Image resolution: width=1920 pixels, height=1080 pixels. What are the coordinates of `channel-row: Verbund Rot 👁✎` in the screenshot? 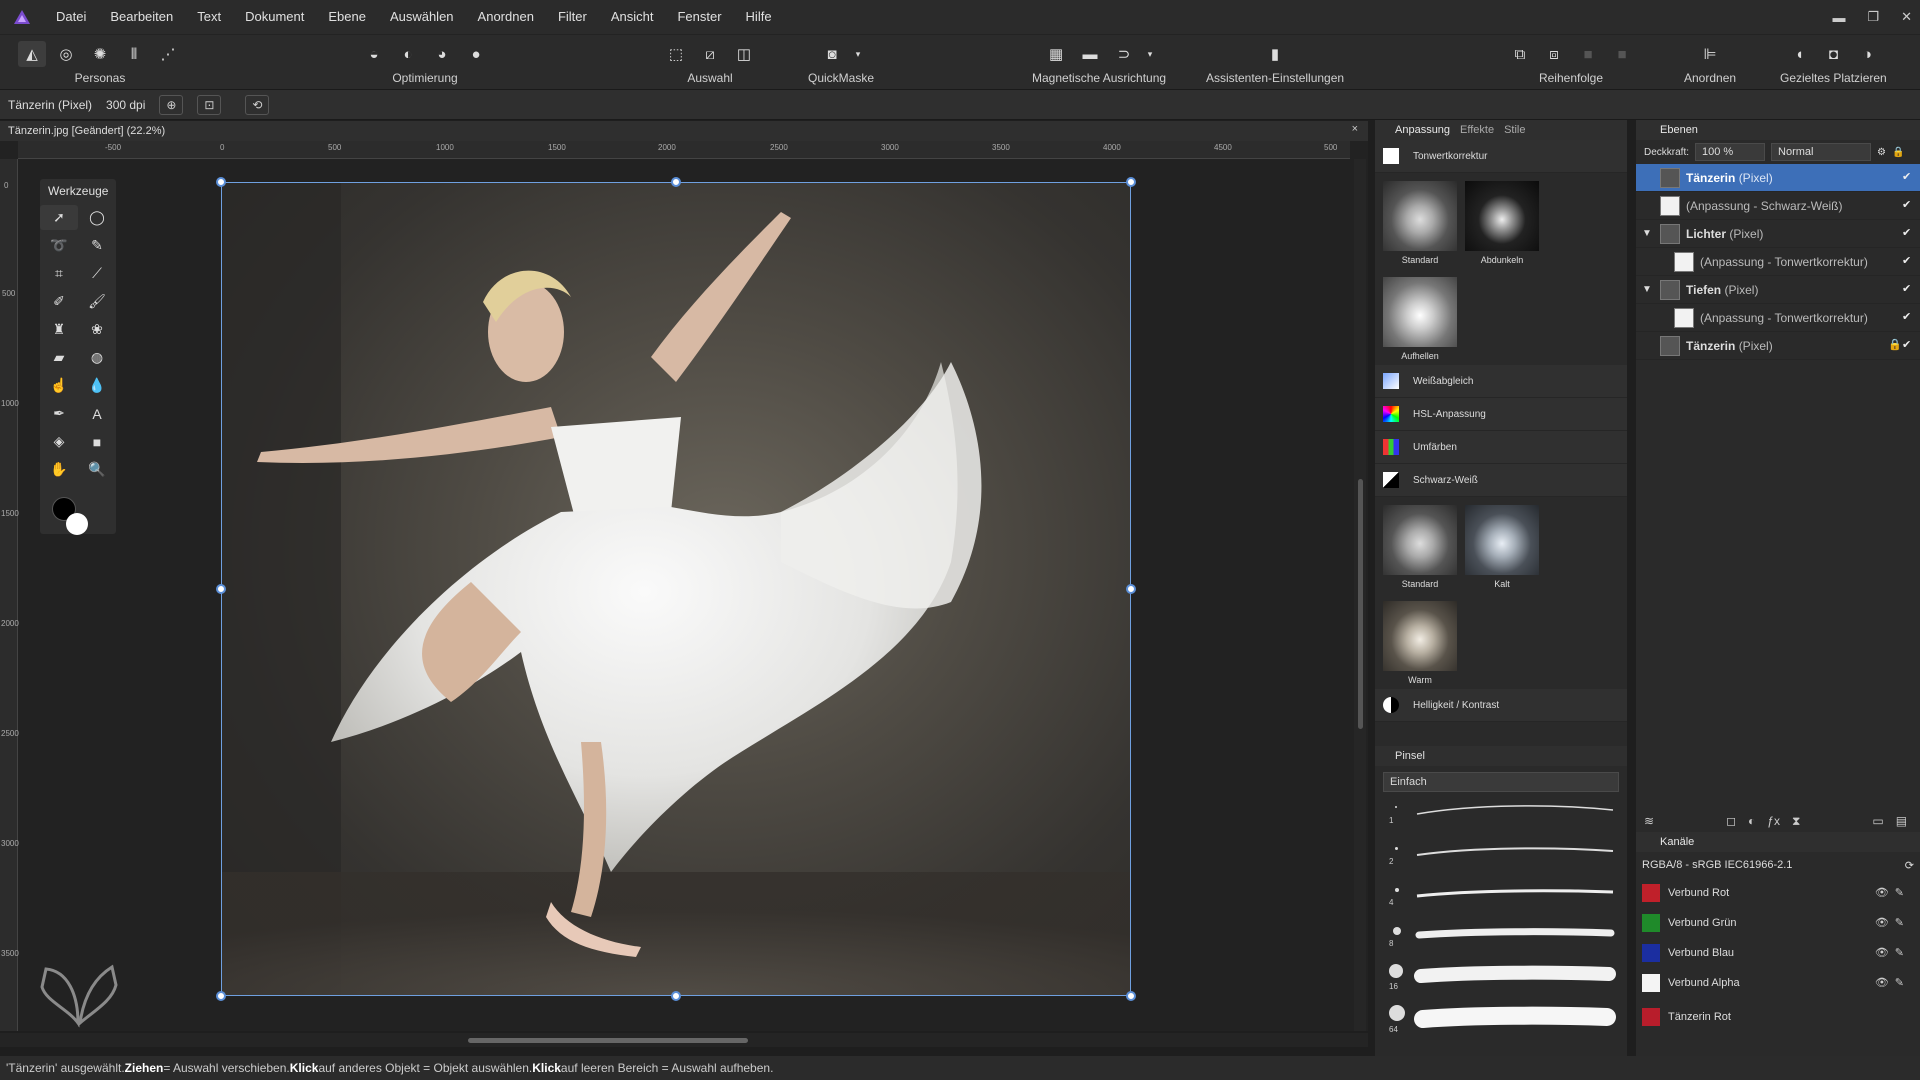 It's located at (1778, 893).